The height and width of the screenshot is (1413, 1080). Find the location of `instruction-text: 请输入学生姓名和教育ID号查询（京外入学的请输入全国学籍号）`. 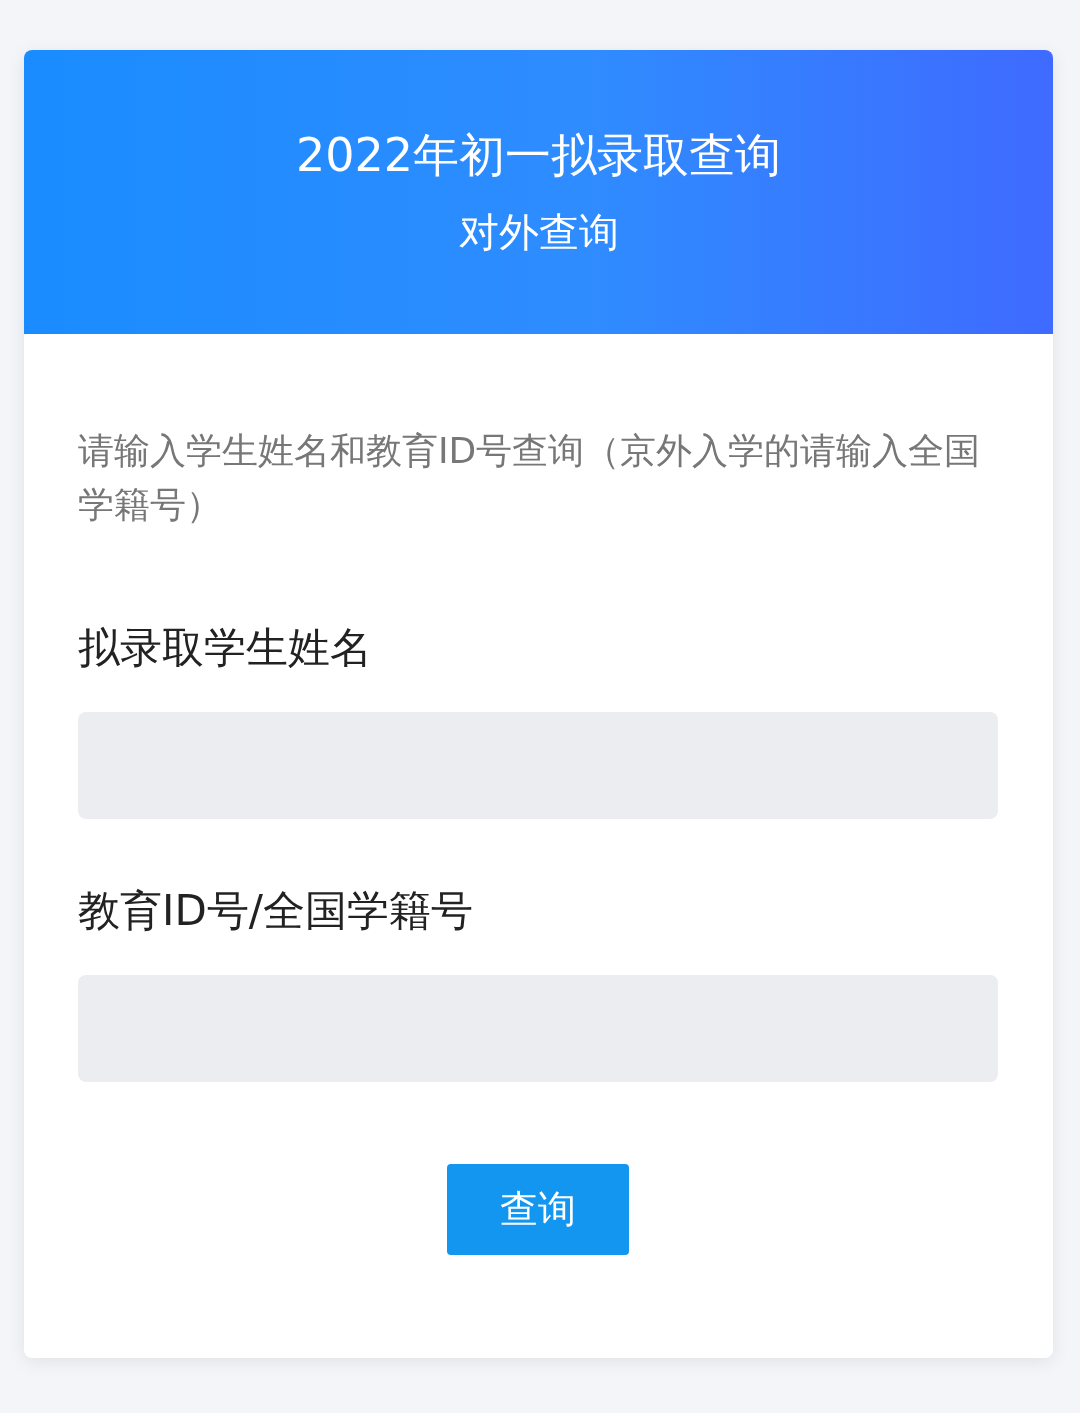

instruction-text: 请输入学生姓名和教育ID号查询（京外入学的请输入全国学籍号） is located at coordinates (530, 478).